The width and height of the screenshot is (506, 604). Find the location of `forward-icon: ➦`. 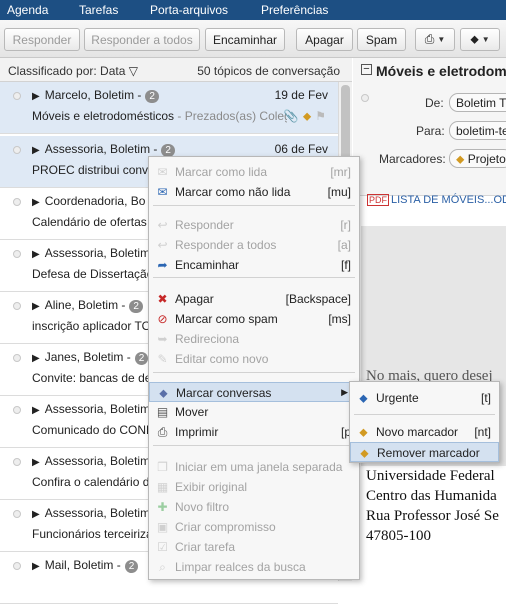

forward-icon: ➦ is located at coordinates (162, 265).